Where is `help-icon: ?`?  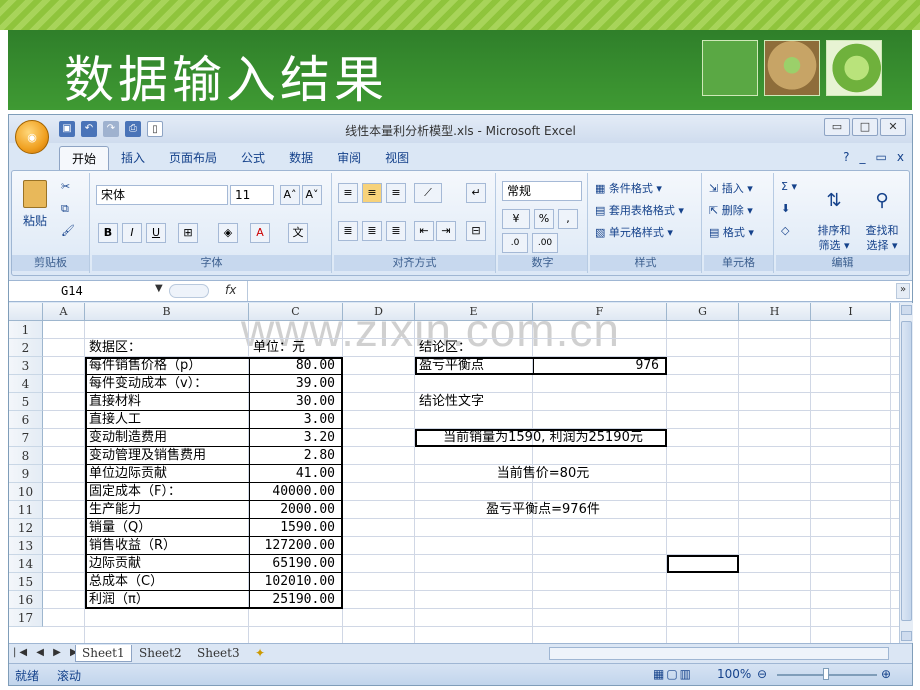
help-icon: ? is located at coordinates (846, 157).